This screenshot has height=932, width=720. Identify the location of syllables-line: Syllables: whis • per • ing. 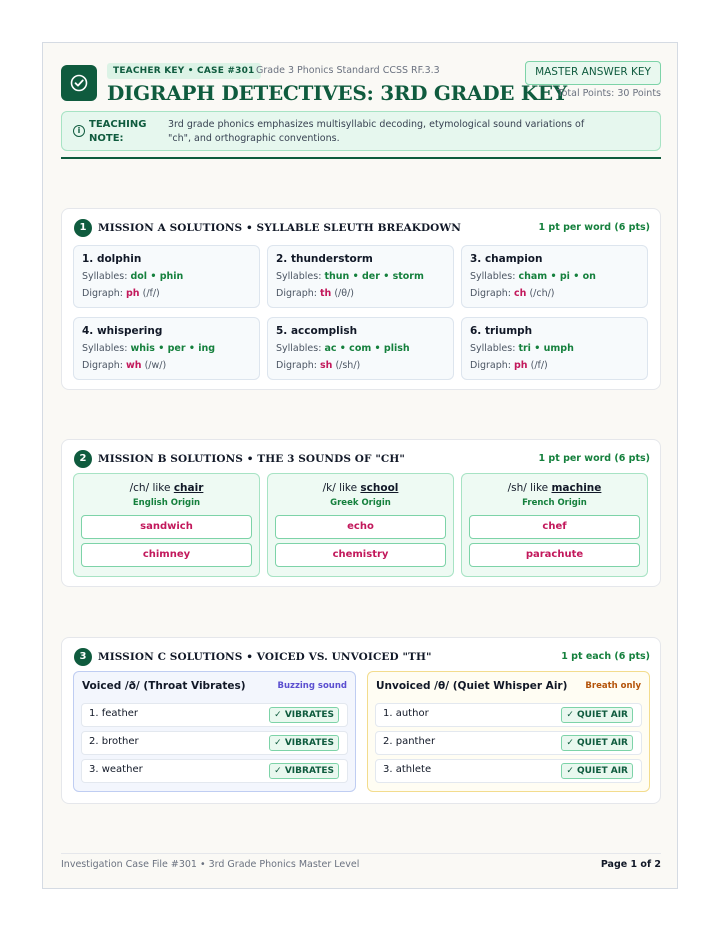
(148, 348).